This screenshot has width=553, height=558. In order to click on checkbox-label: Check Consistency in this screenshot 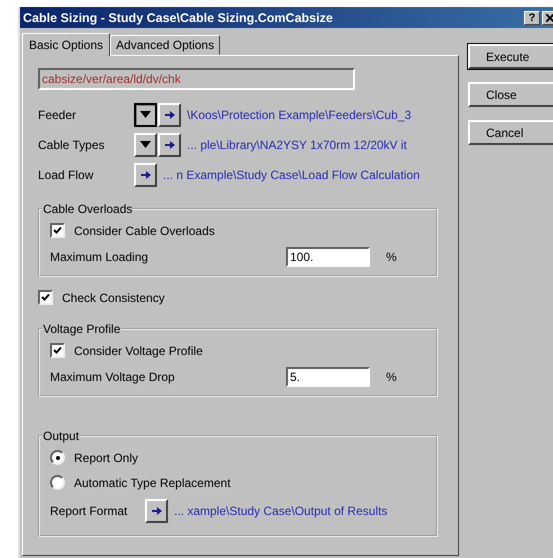, I will do `click(113, 297)`.